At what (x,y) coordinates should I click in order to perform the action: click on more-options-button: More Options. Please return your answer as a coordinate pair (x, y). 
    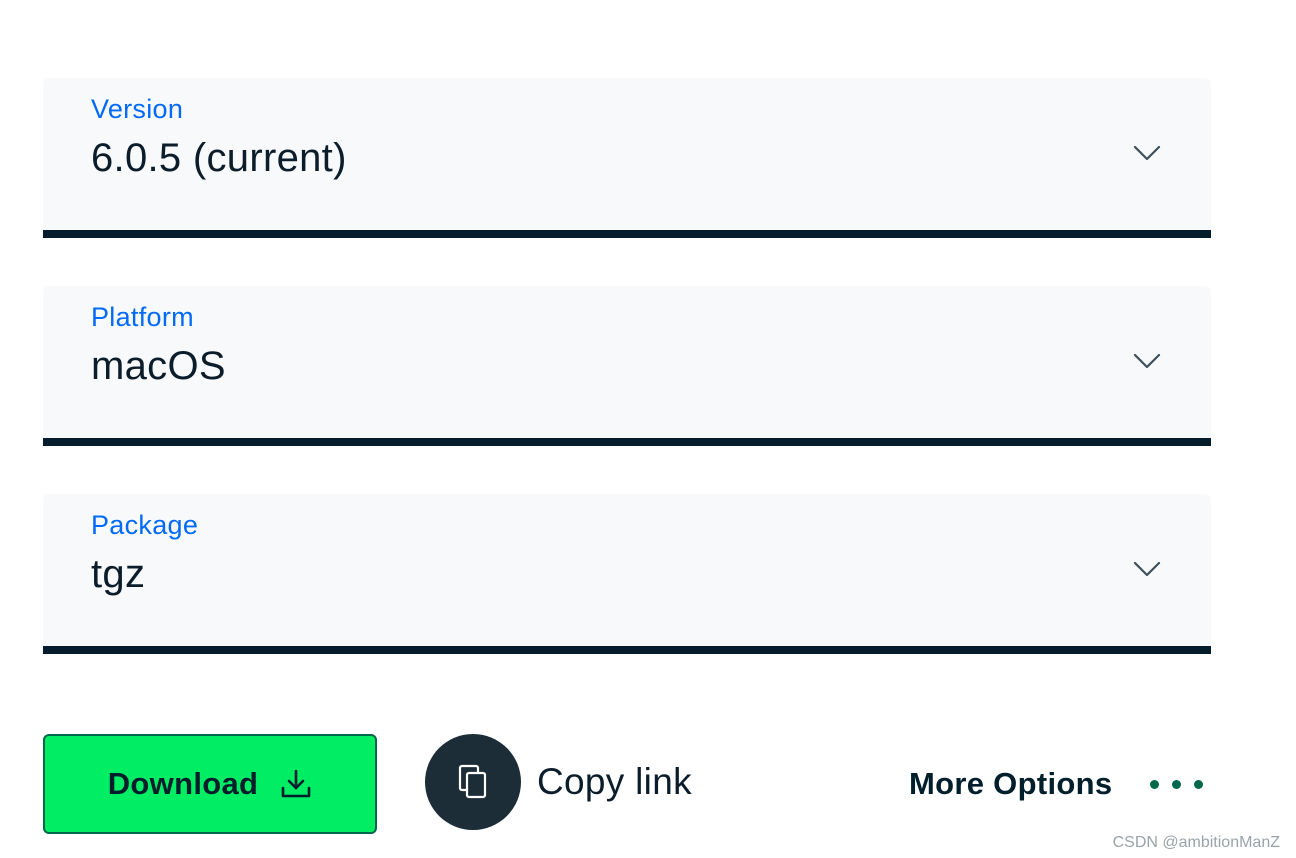
    Looking at the image, I should click on (1056, 784).